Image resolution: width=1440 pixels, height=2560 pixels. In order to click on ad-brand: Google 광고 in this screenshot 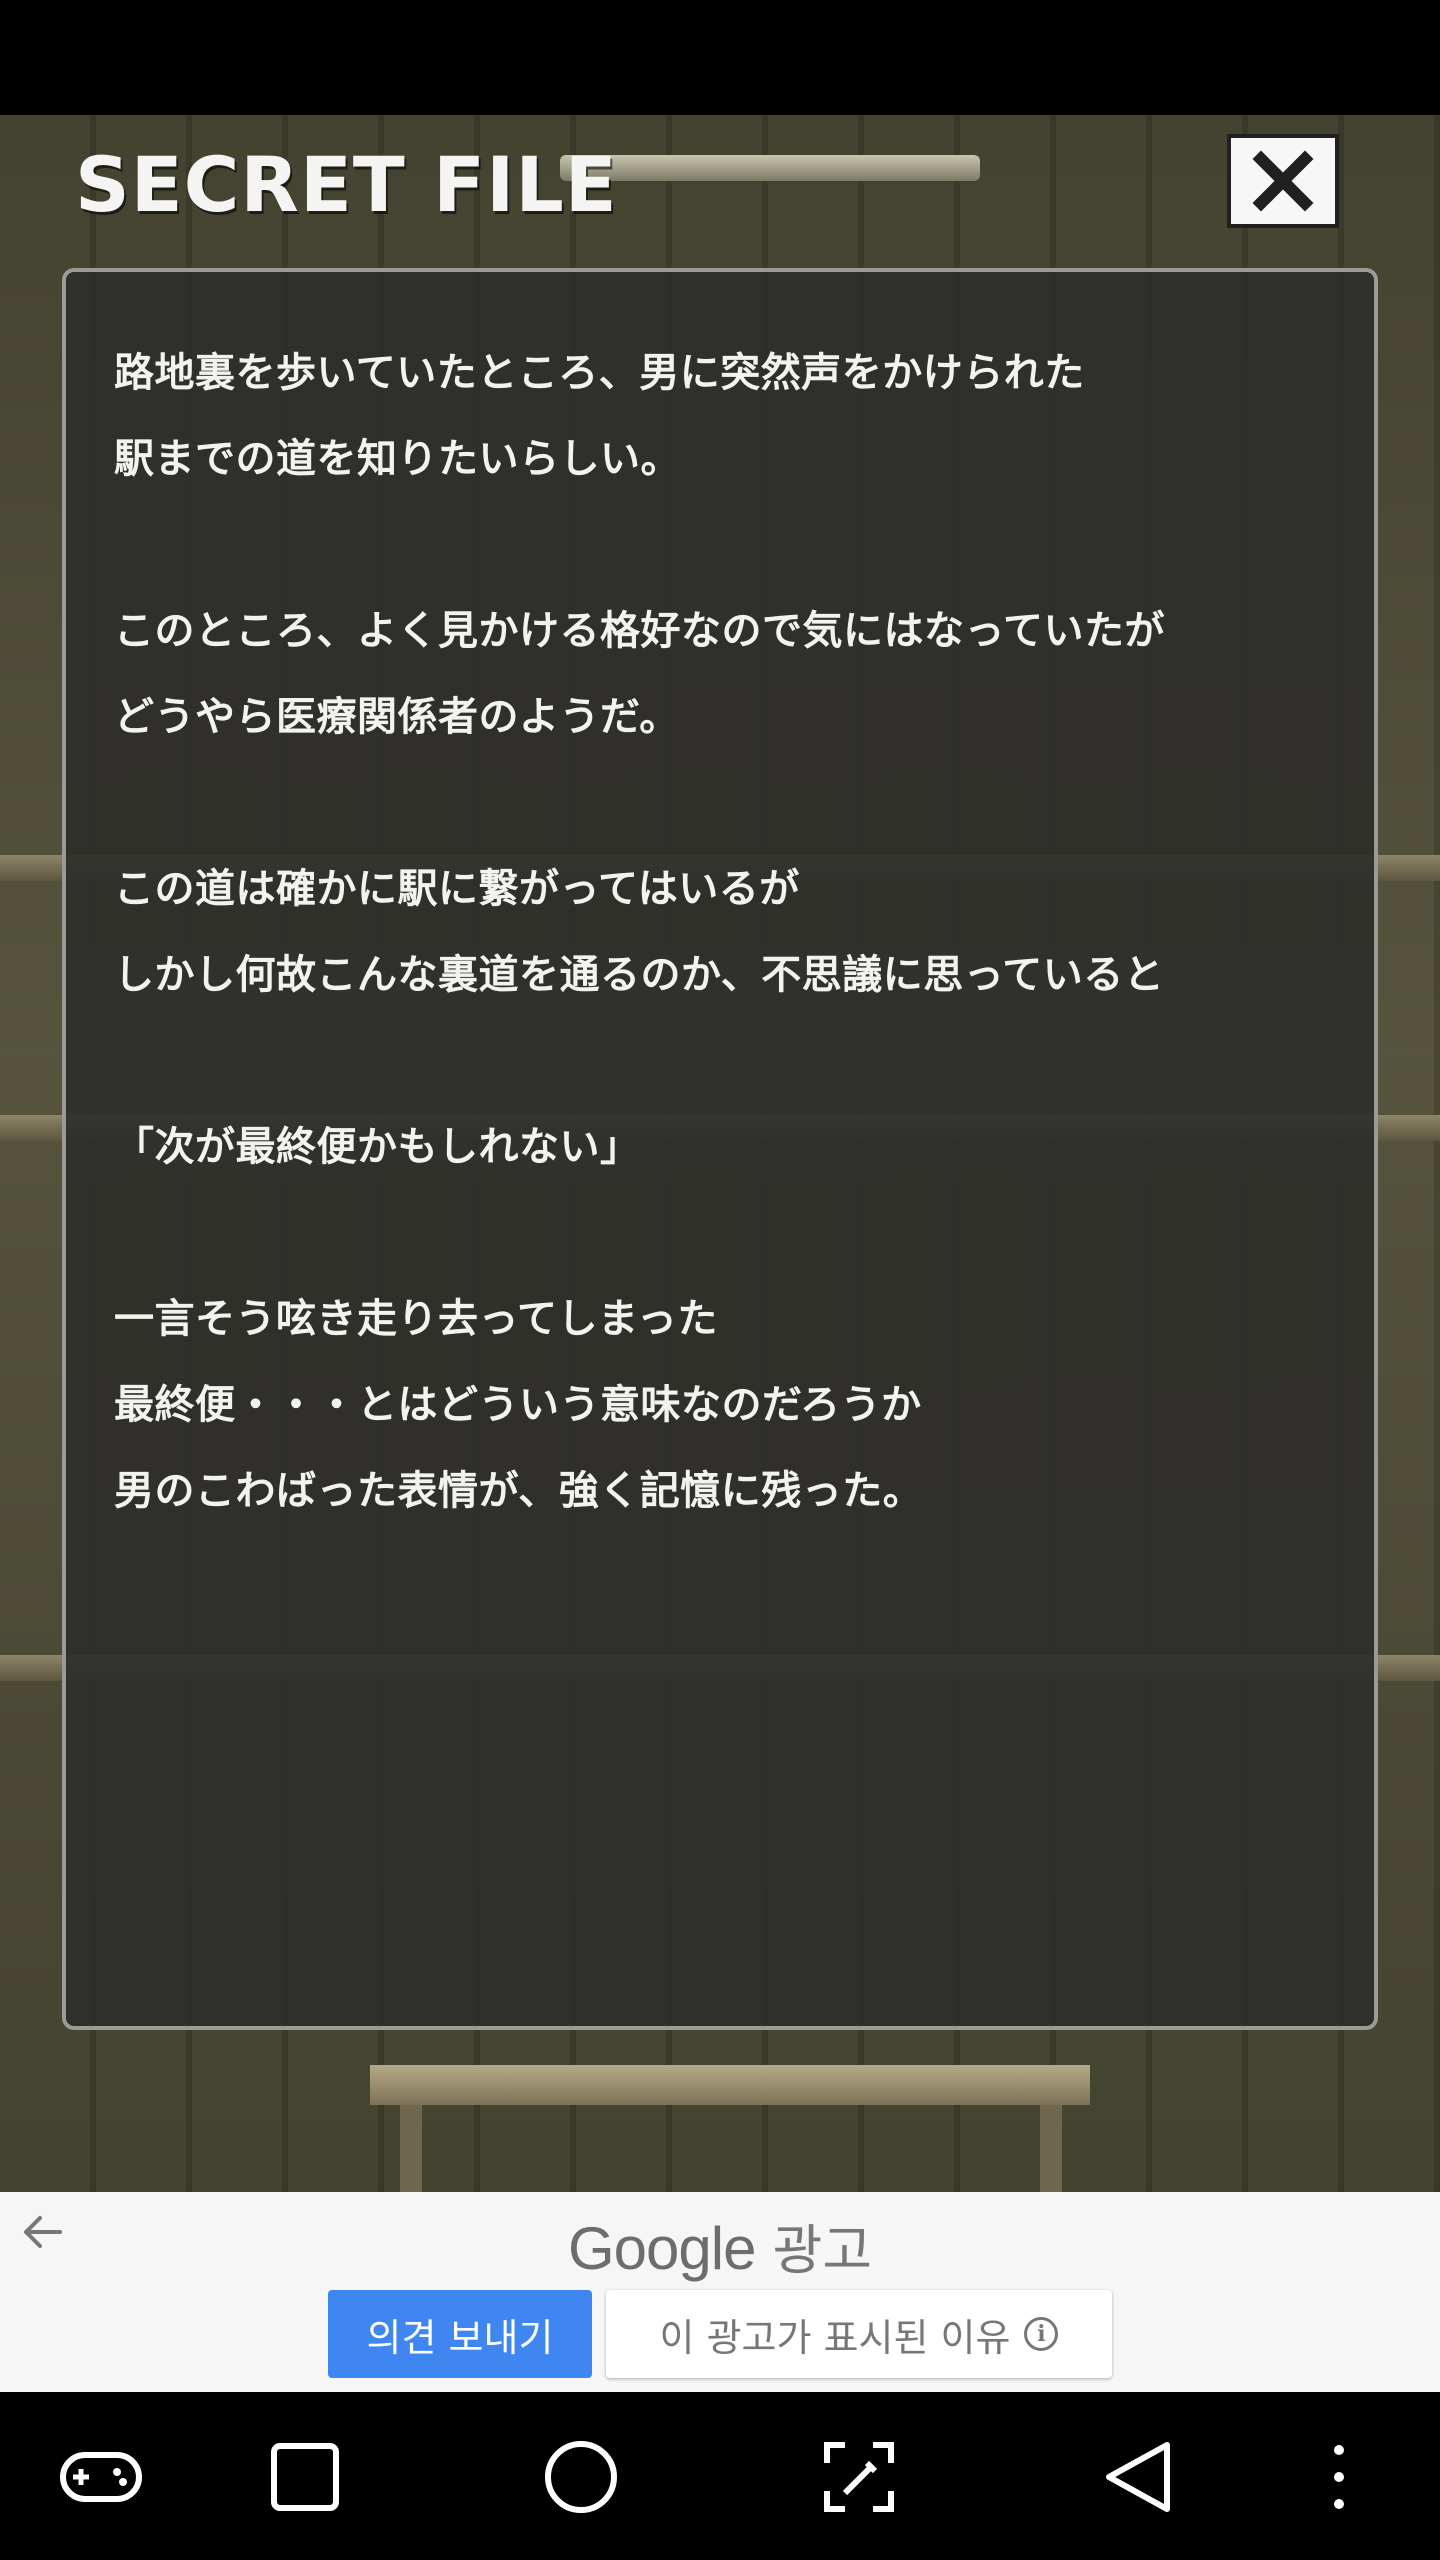, I will do `click(720, 2245)`.